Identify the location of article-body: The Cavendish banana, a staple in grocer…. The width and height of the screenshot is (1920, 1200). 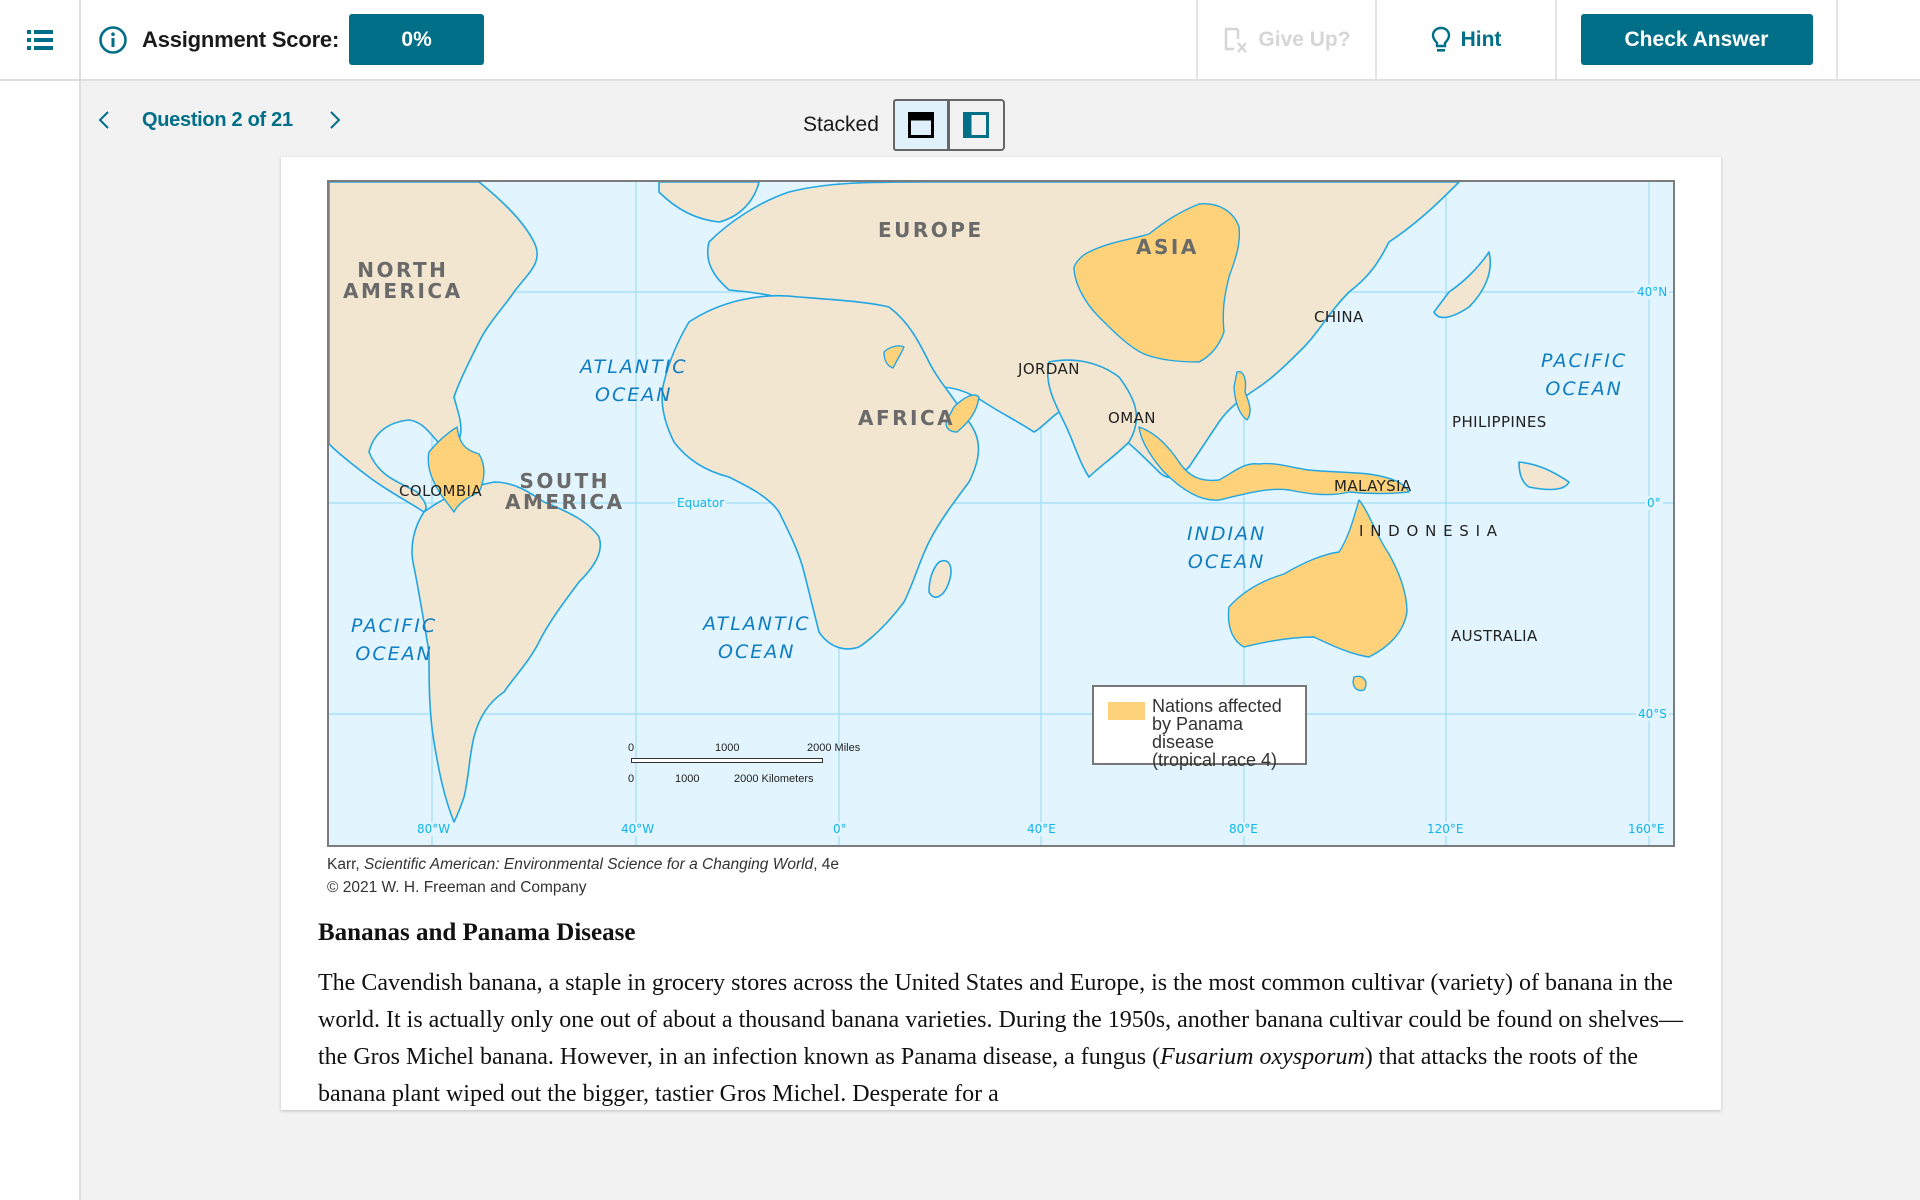
(1008, 1037).